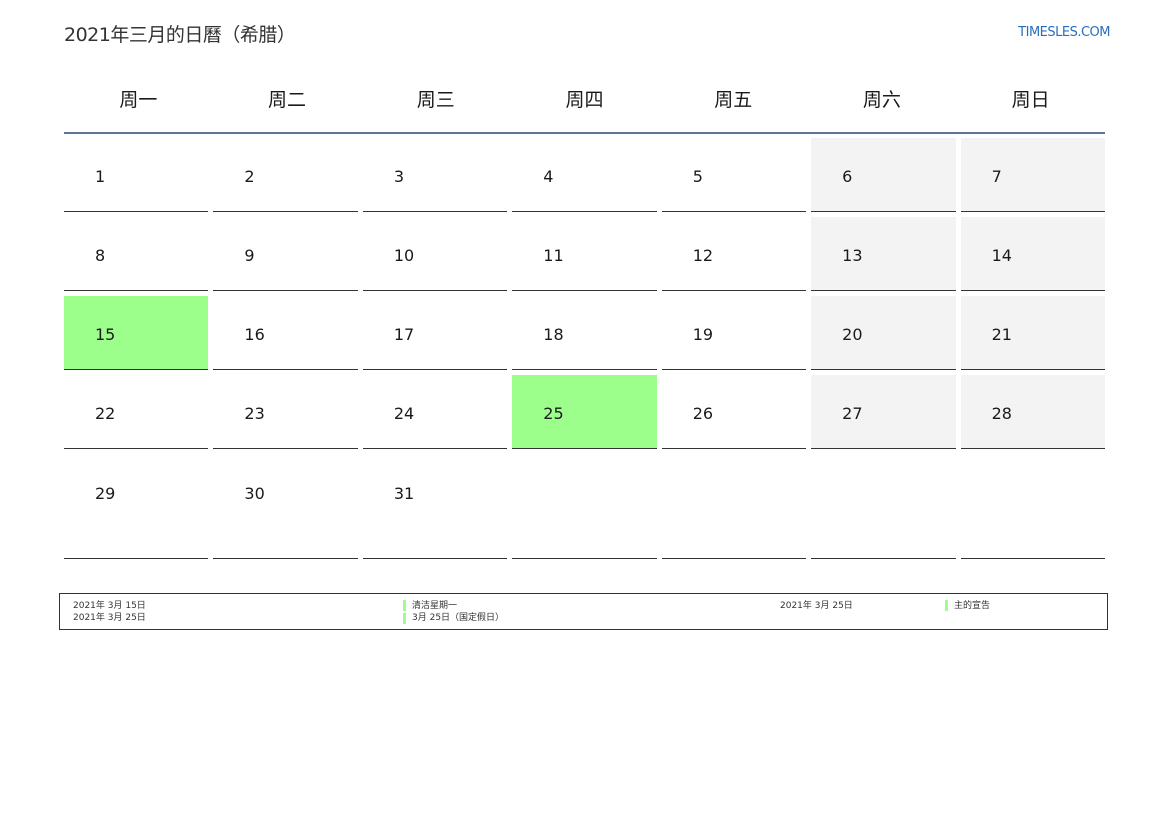 This screenshot has height=827, width=1169. What do you see at coordinates (285, 175) in the screenshot?
I see `day-cell: 2` at bounding box center [285, 175].